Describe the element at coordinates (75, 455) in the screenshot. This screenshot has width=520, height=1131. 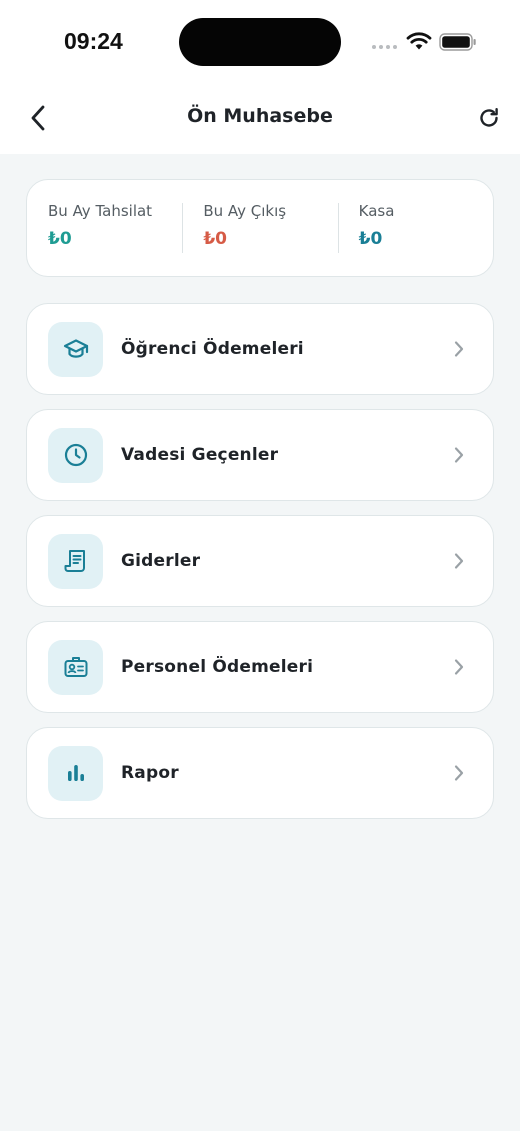
I see `clock-icon` at that location.